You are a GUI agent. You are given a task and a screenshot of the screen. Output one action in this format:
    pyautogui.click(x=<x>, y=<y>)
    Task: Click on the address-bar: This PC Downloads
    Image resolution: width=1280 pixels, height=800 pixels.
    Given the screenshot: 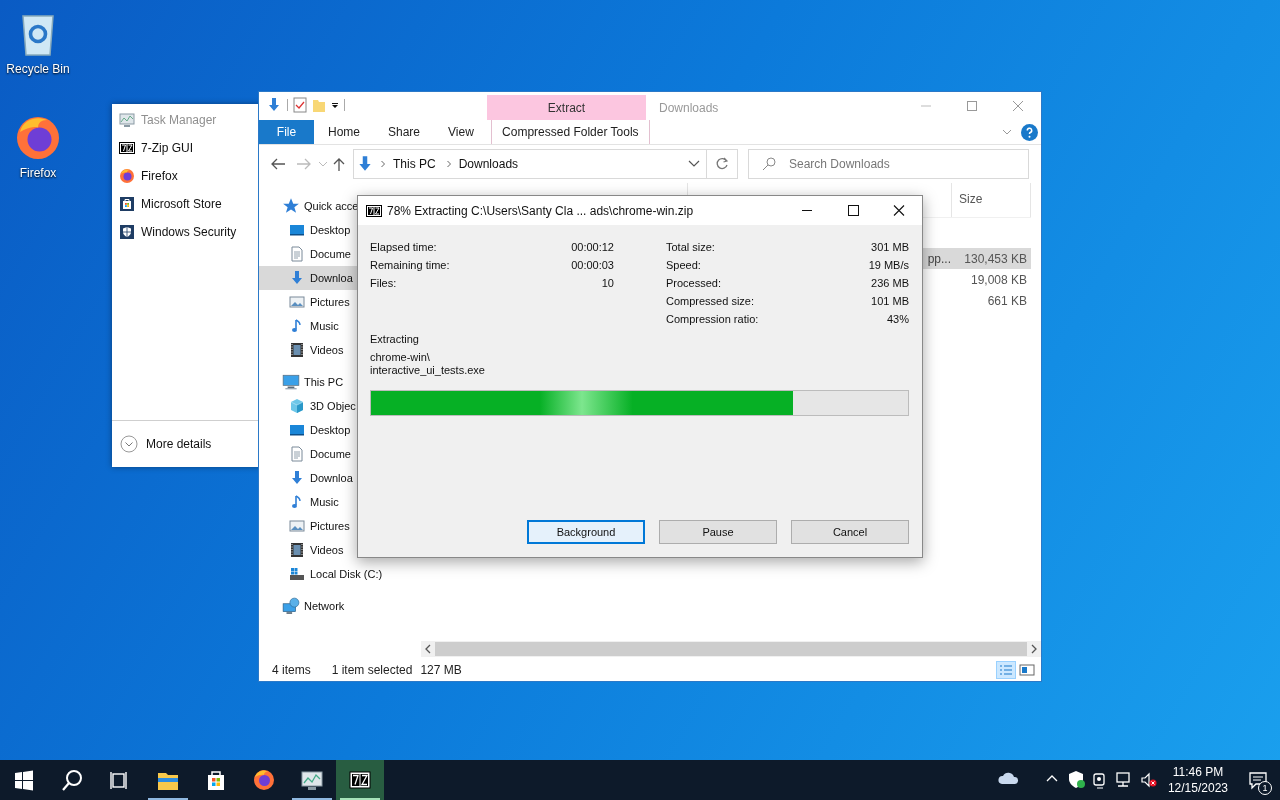 What is the action you would take?
    pyautogui.click(x=545, y=164)
    